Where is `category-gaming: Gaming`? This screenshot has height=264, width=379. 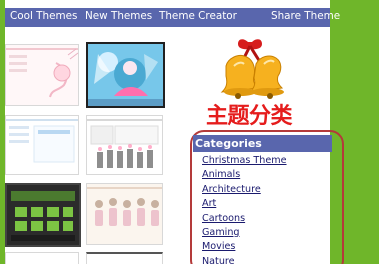
category-gaming: Gaming is located at coordinates (244, 233).